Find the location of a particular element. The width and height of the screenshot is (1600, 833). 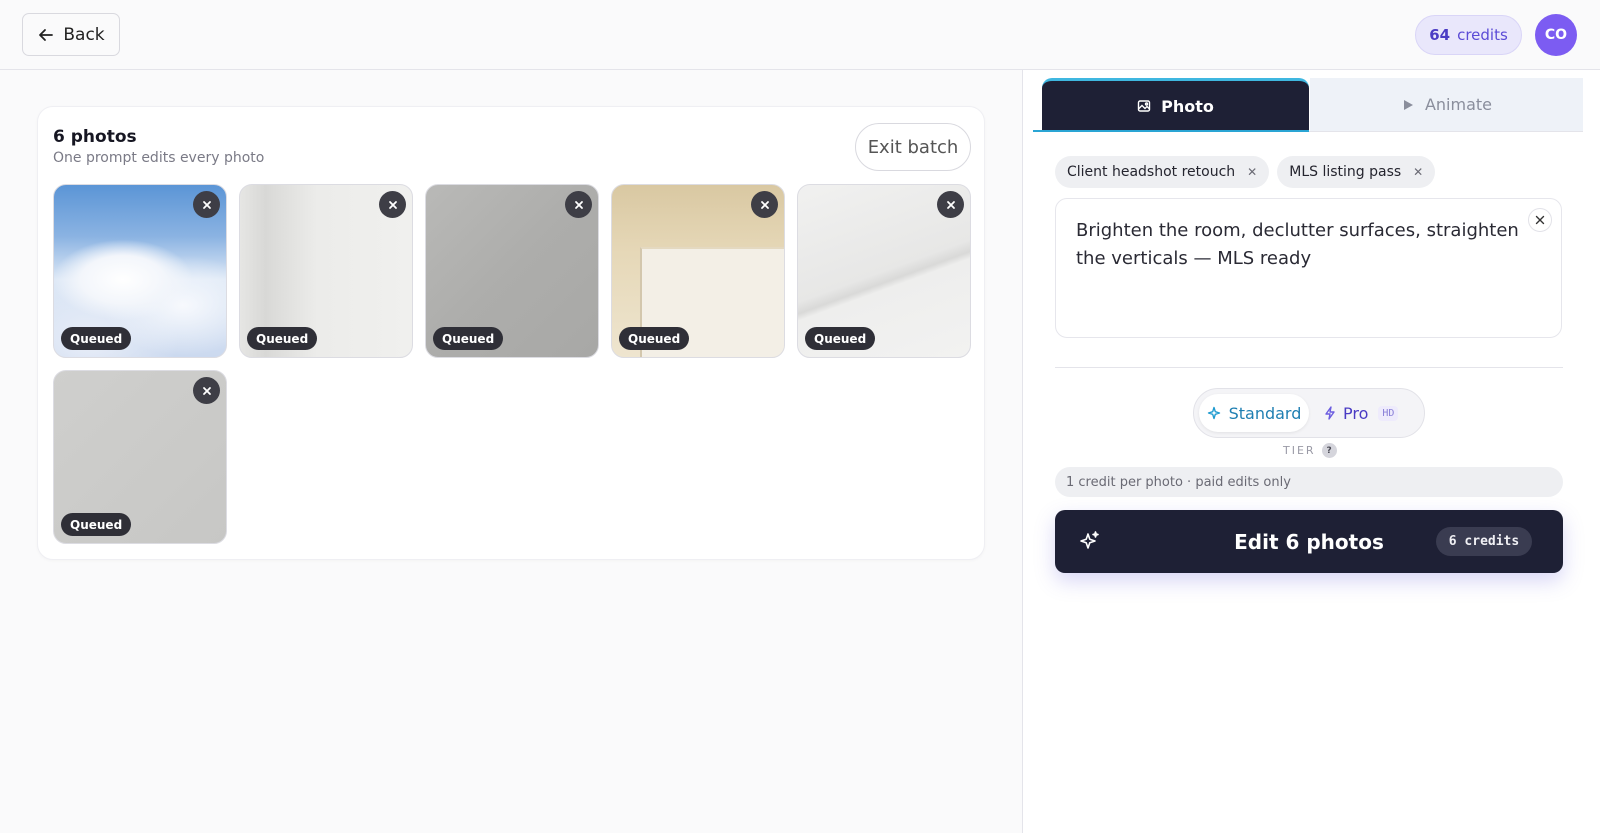

exit-batch-button: Exit batch is located at coordinates (913, 147).